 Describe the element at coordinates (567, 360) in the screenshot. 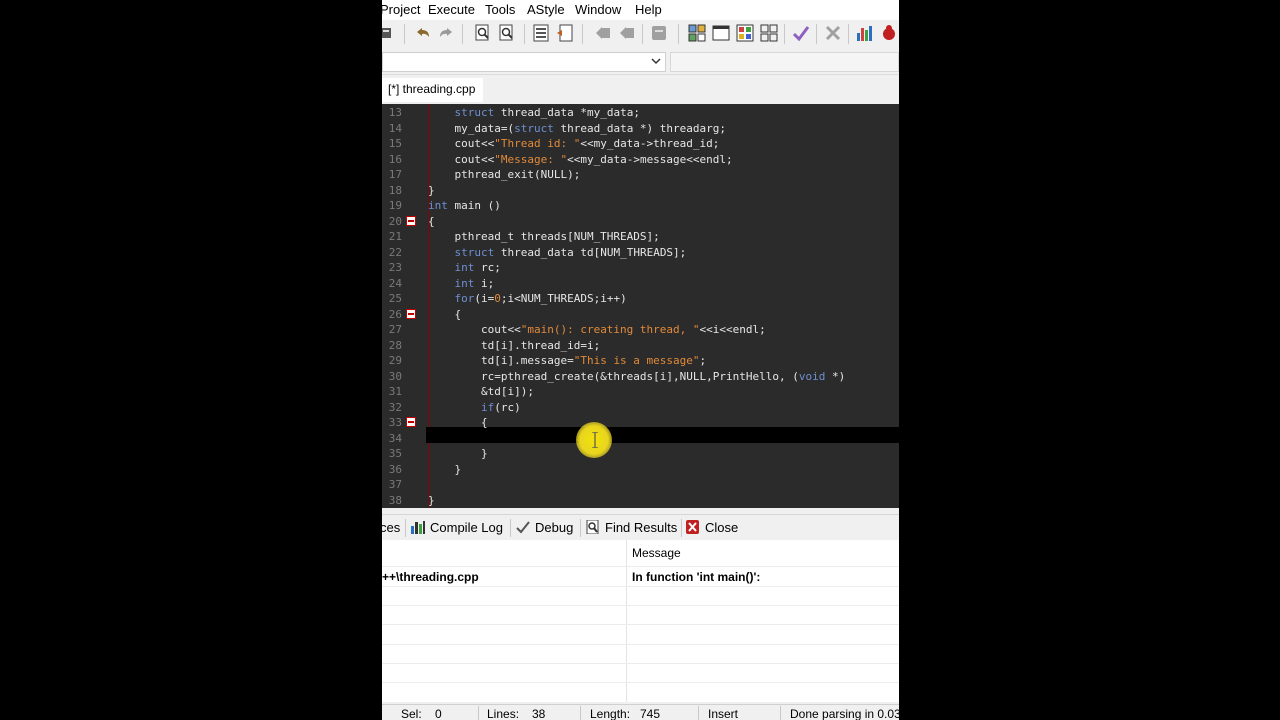

I see `code-line: td[i].message="This is a message";` at that location.